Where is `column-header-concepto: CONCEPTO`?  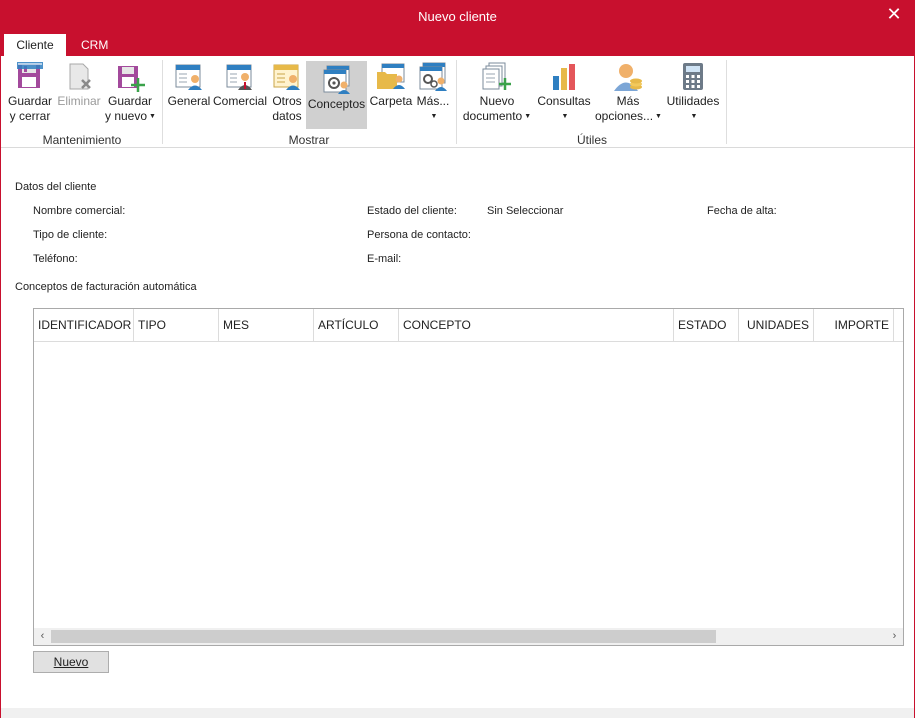 column-header-concepto: CONCEPTO is located at coordinates (536, 325).